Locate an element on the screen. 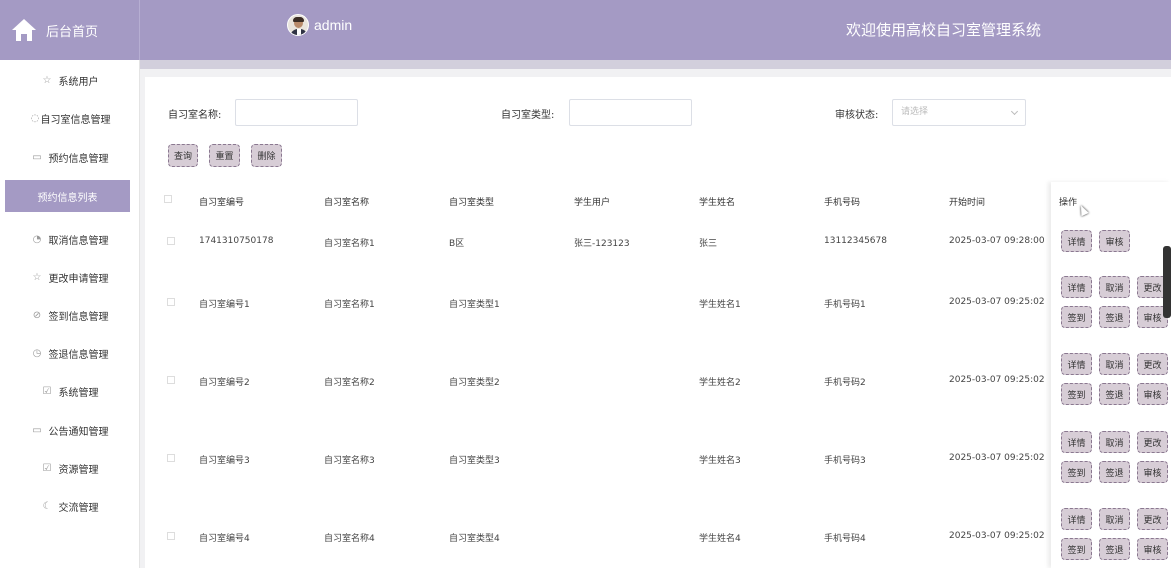  welcome-title: 欢迎使用高校自习室管理系统 is located at coordinates (944, 30).